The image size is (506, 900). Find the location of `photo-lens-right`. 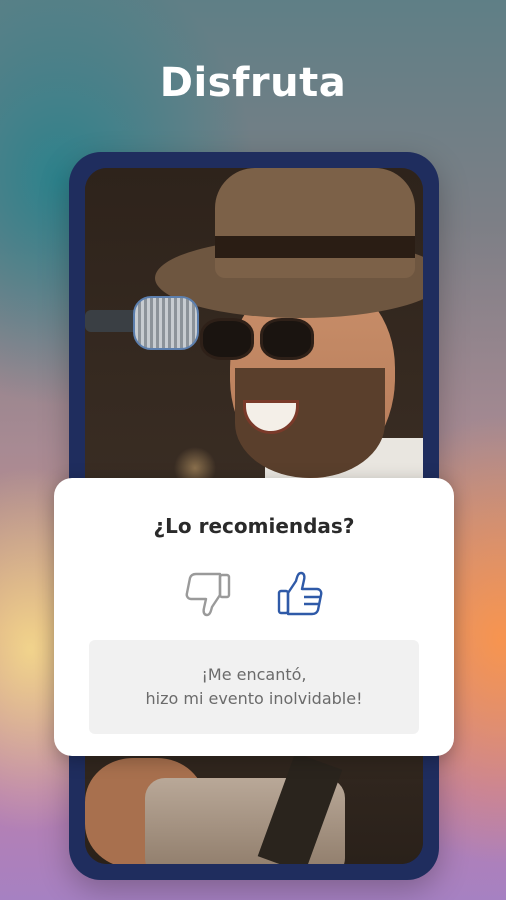

photo-lens-right is located at coordinates (287, 339).